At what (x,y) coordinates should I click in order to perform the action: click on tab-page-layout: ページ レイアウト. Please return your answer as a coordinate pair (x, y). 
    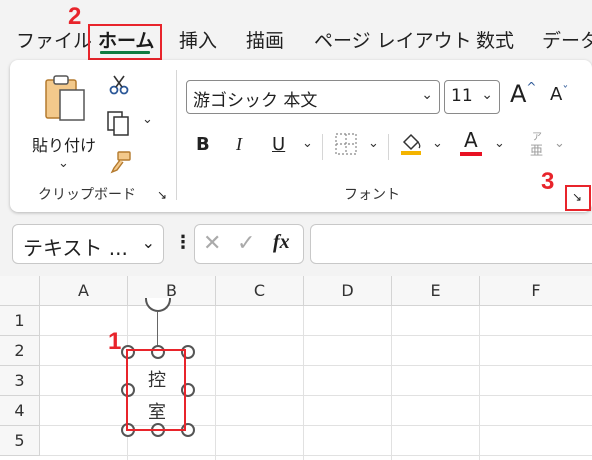
    Looking at the image, I should click on (393, 39).